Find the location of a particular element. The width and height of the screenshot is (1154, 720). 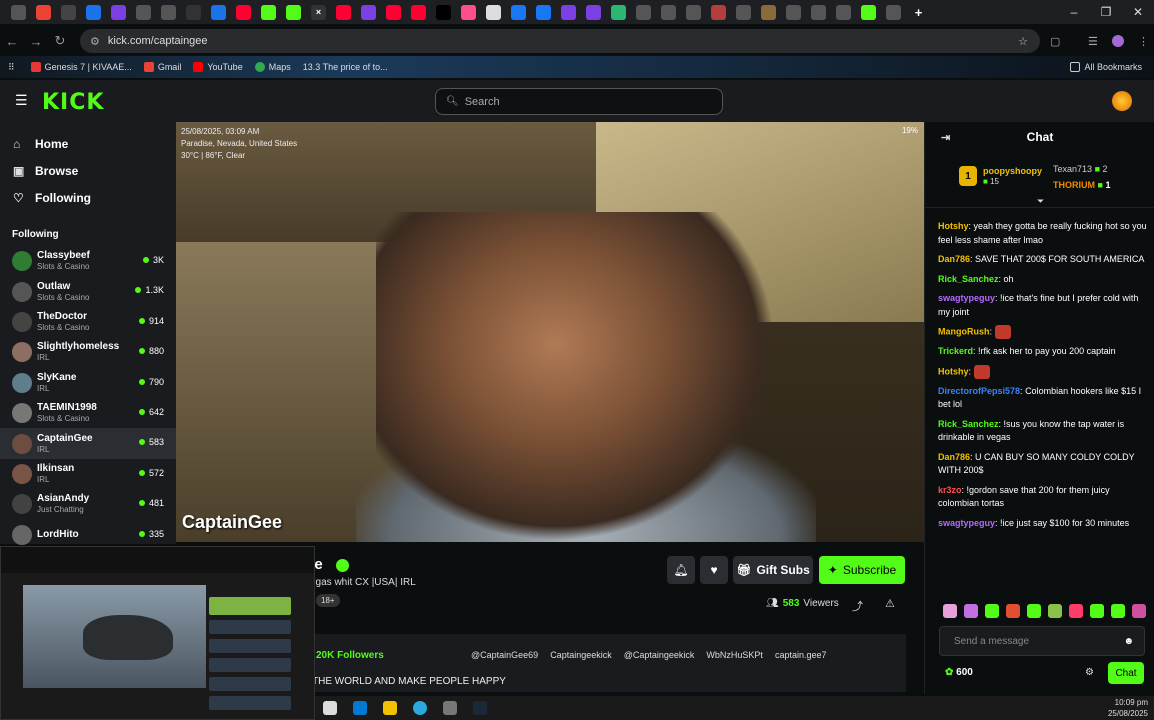

menu-icon: ⋮ is located at coordinates (1143, 41).